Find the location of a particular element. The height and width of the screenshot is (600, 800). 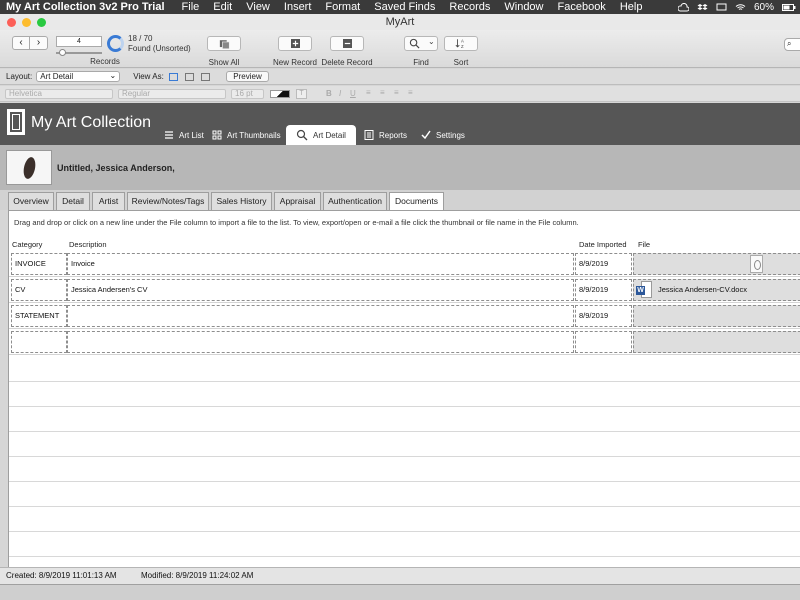

tab-documents: Documents is located at coordinates (416, 201).